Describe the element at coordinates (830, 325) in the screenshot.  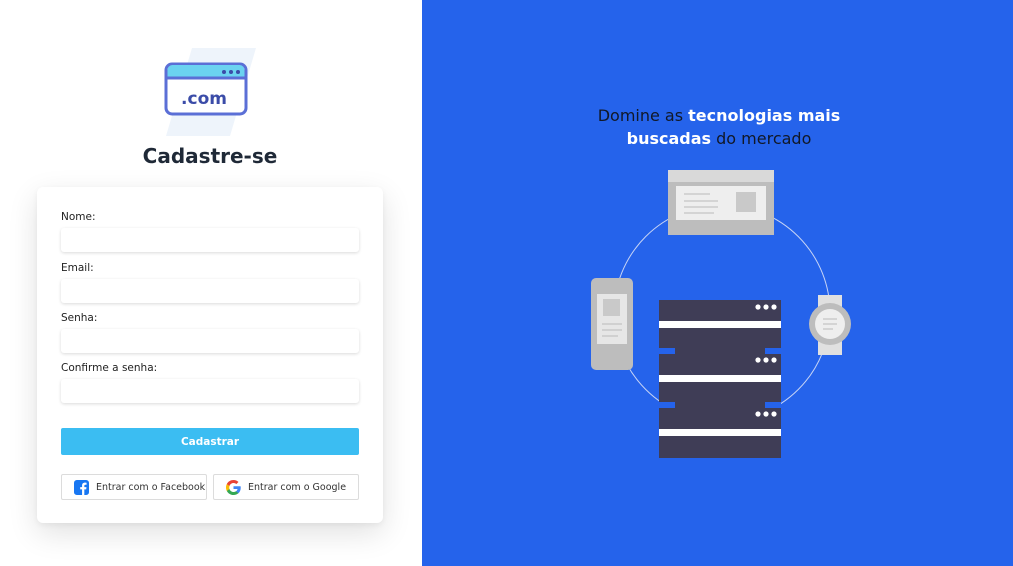
I see `watch-illustration` at that location.